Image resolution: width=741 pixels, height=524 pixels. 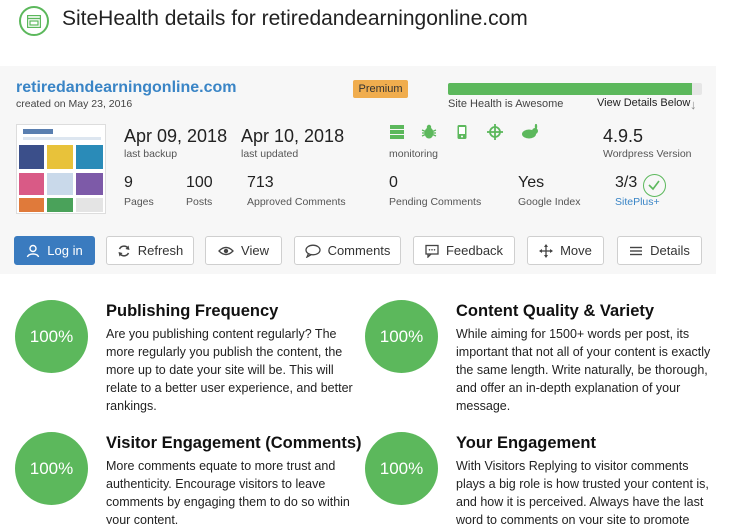 I want to click on login-button-label: Log in, so click(x=65, y=250).